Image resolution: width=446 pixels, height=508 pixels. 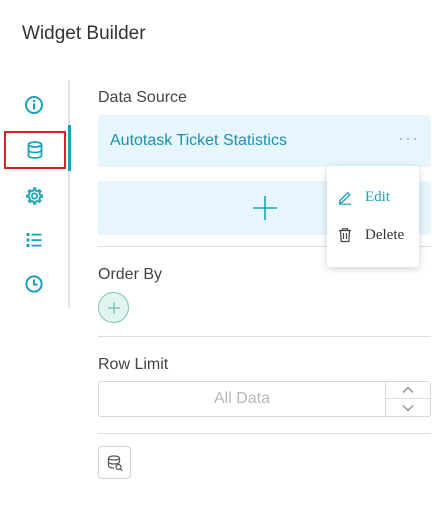 What do you see at coordinates (377, 196) in the screenshot?
I see `edit-label: Edit` at bounding box center [377, 196].